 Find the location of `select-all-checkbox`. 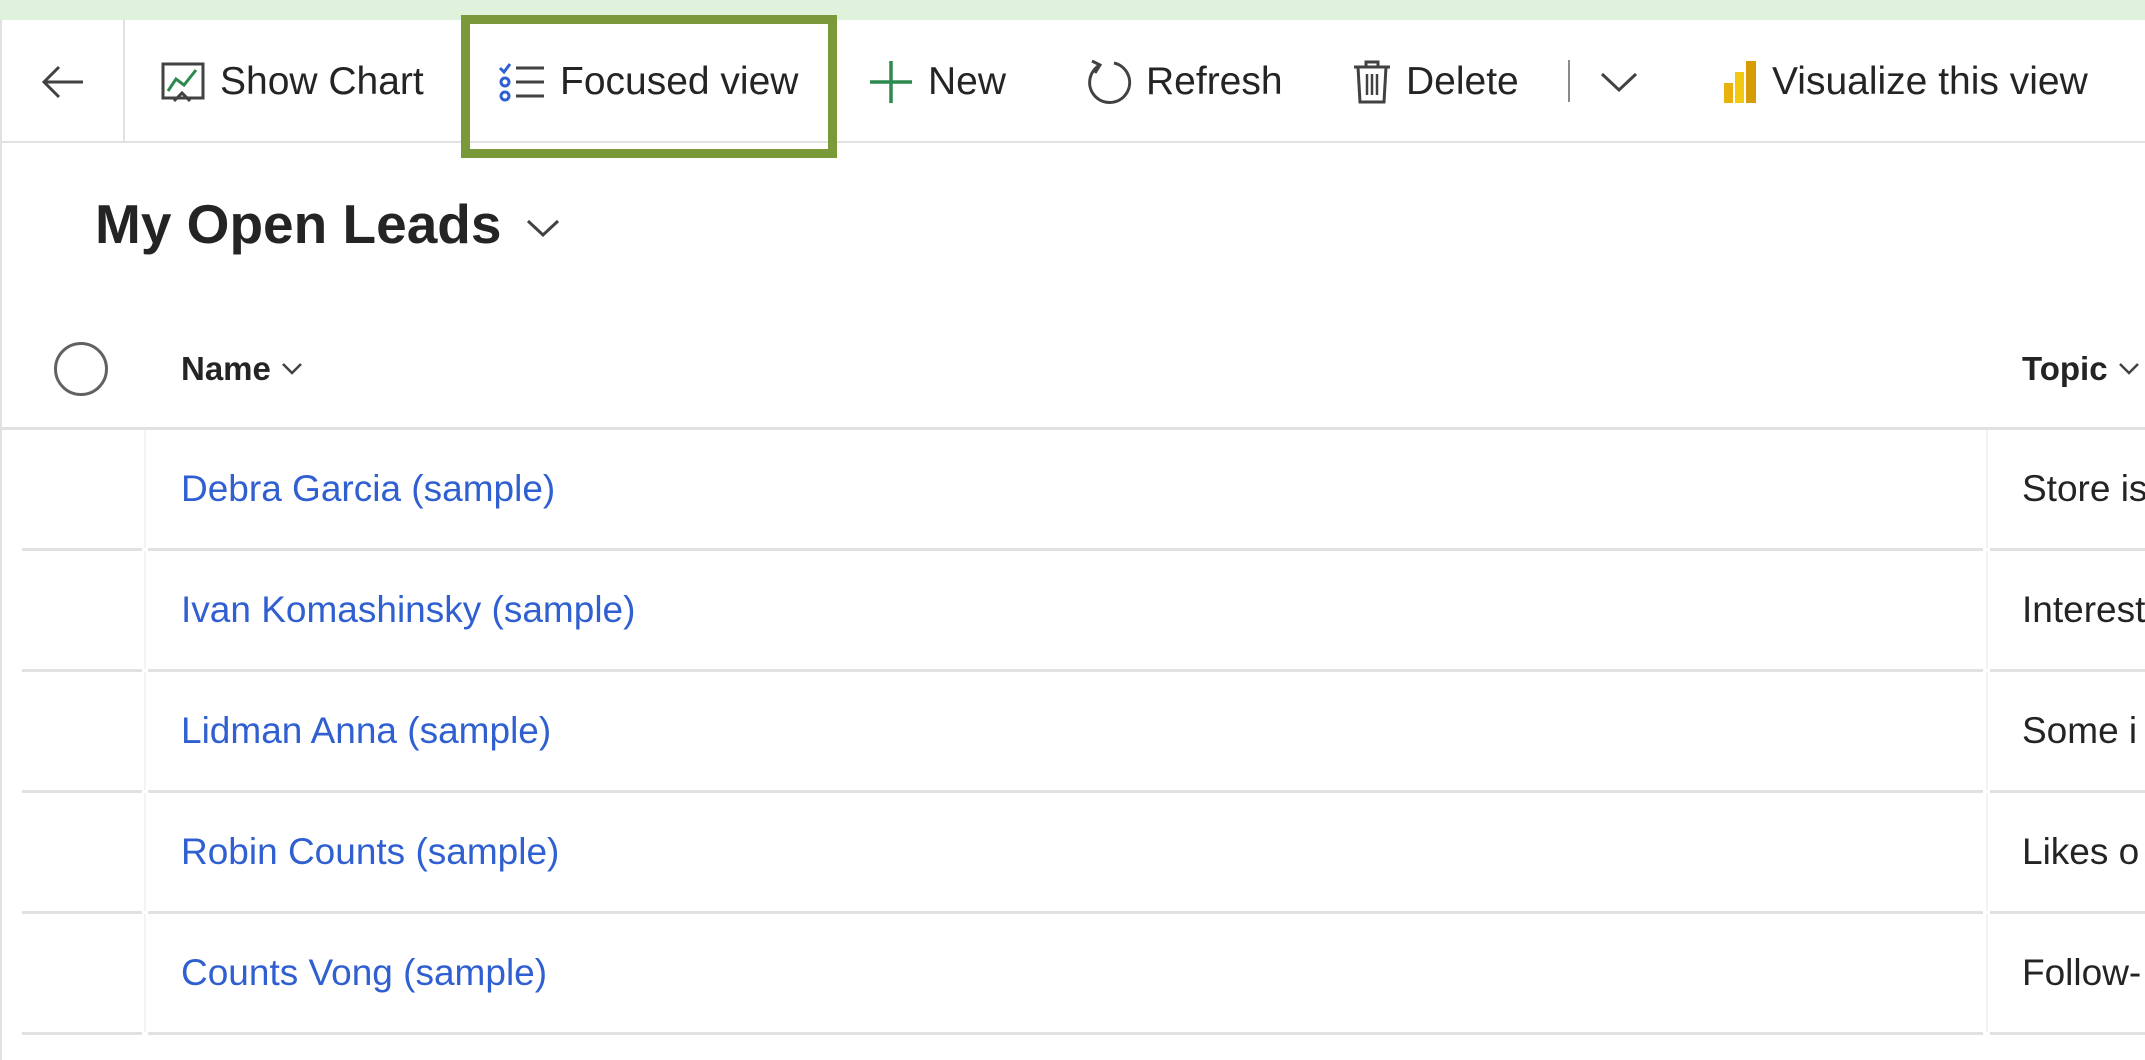

select-all-checkbox is located at coordinates (81, 369).